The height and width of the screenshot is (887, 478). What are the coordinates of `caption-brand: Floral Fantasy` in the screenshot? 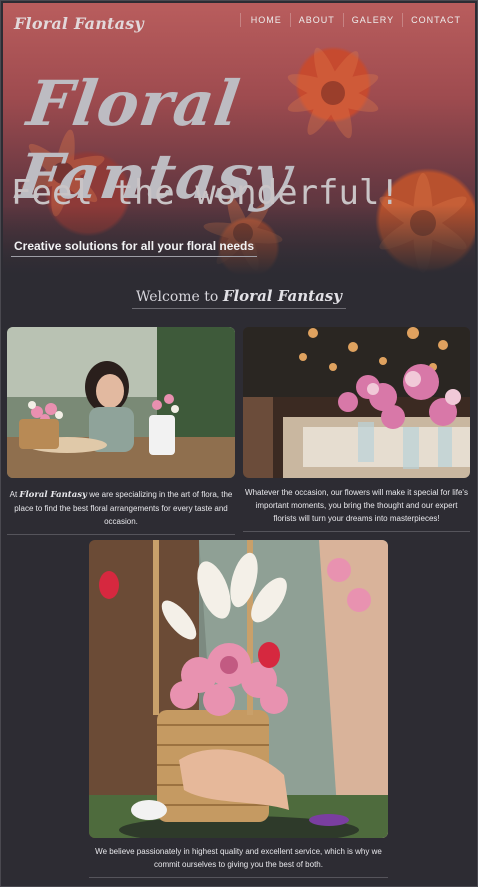 It's located at (53, 495).